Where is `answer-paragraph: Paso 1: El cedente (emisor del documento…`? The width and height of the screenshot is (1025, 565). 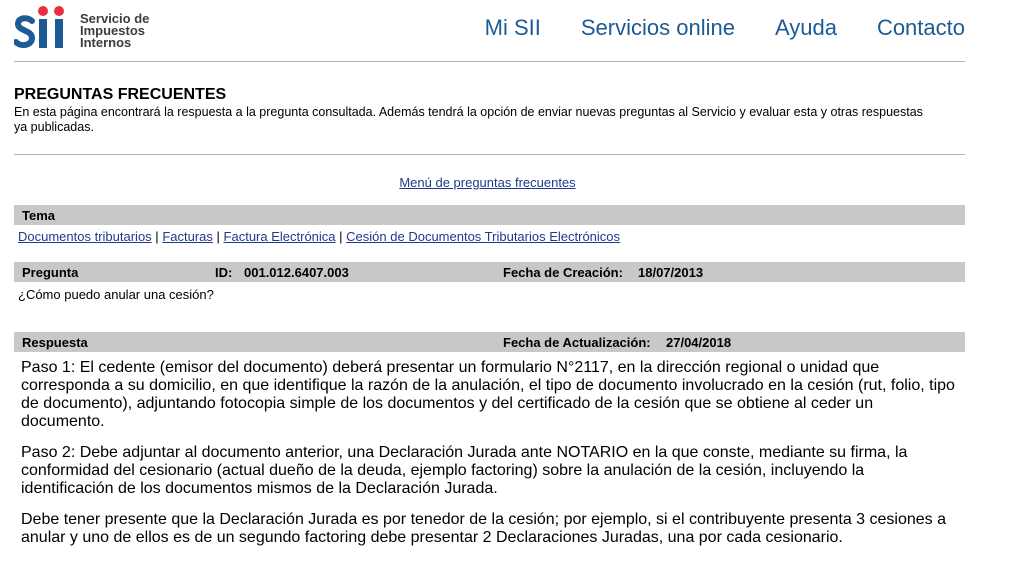
answer-paragraph: Paso 1: El cedente (emisor del documento… is located at coordinates (488, 394).